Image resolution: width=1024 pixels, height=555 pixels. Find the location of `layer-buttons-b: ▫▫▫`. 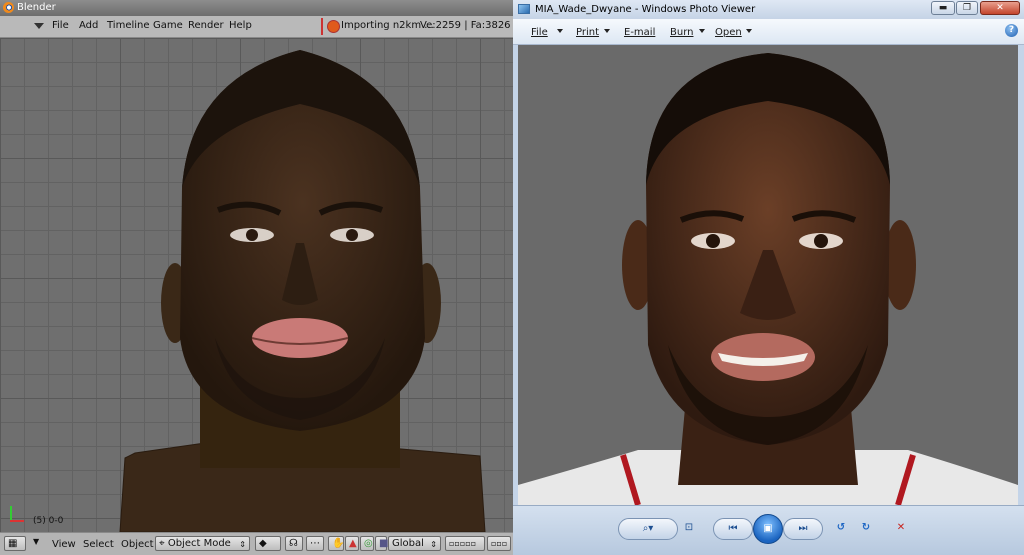

layer-buttons-b: ▫▫▫ is located at coordinates (499, 543).